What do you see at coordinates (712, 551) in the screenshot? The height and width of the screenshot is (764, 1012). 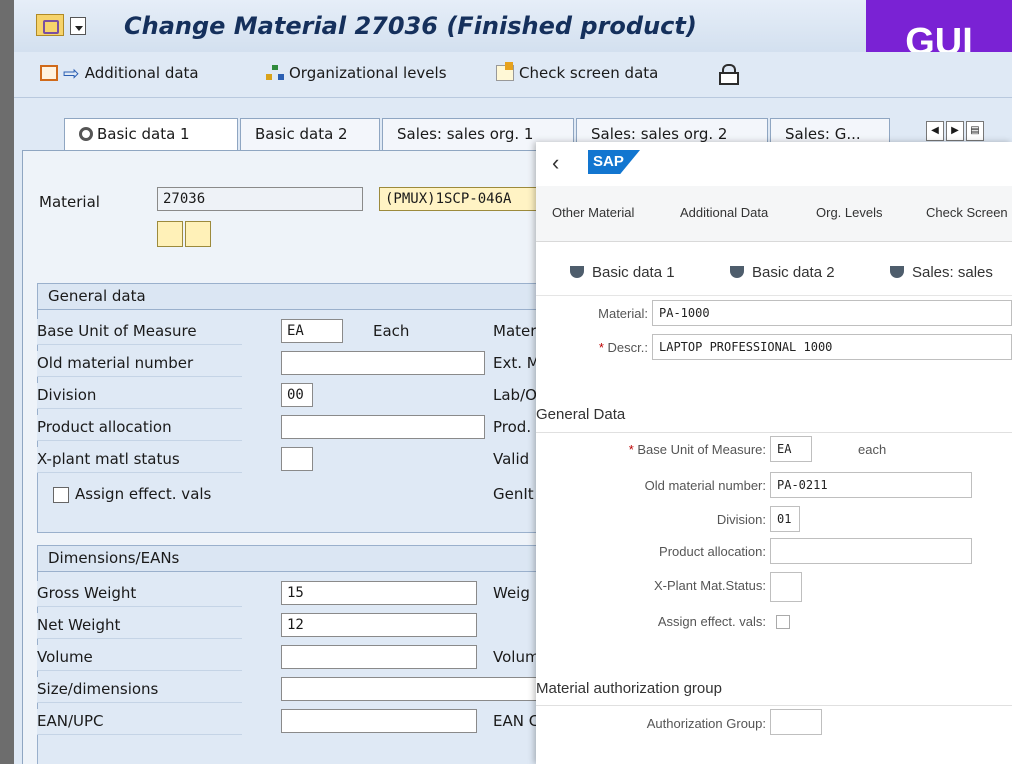 I see `f-product-allocation-label: Product allocation:` at bounding box center [712, 551].